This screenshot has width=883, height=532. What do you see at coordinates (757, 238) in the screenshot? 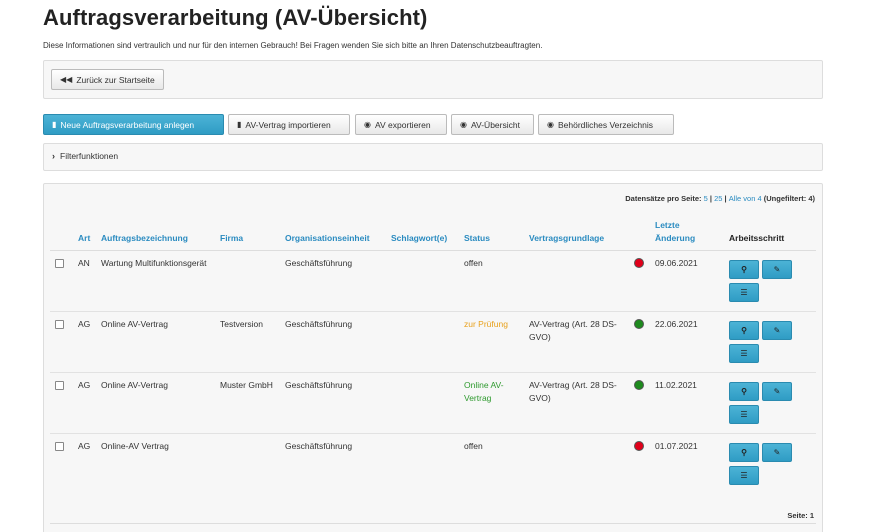
I see `column-header-arbeitsschritt: Arbeitsschritt` at bounding box center [757, 238].